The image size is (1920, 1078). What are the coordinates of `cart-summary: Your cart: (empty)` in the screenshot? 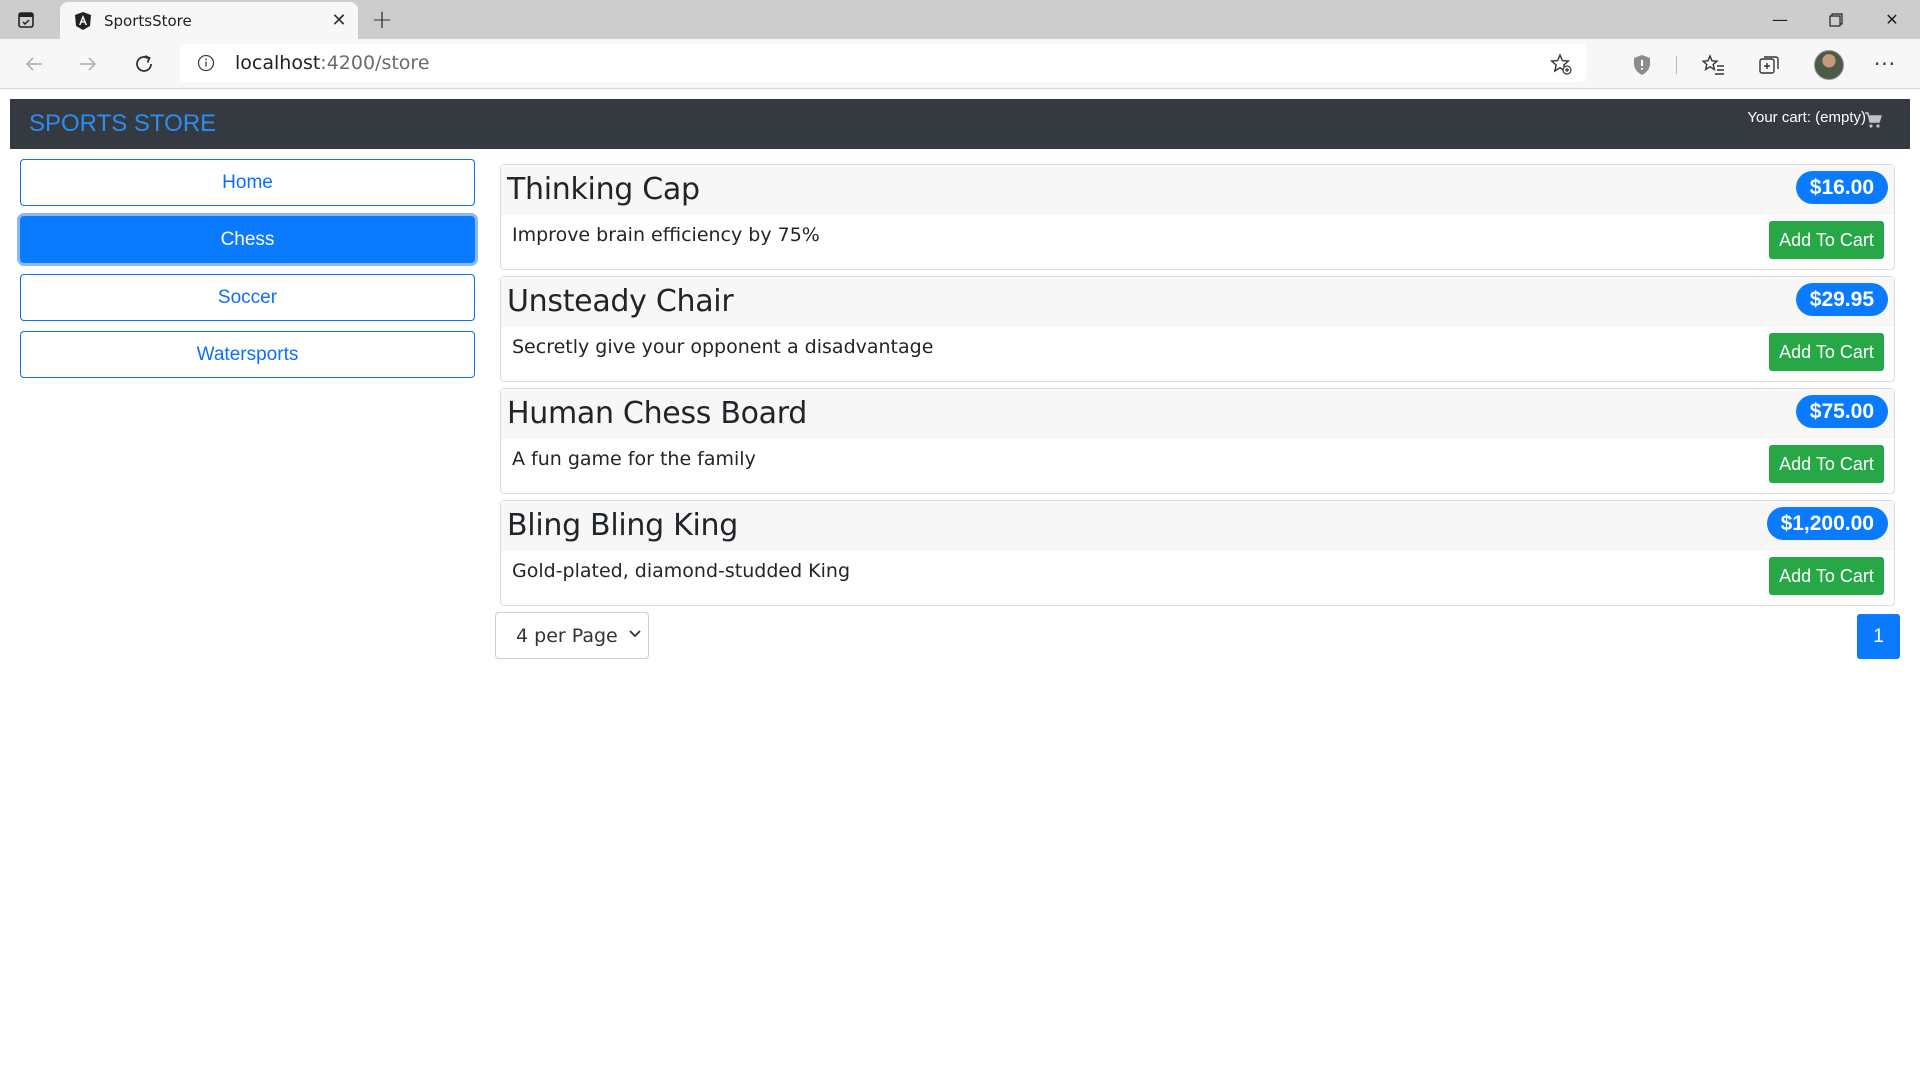 It's located at (1806, 117).